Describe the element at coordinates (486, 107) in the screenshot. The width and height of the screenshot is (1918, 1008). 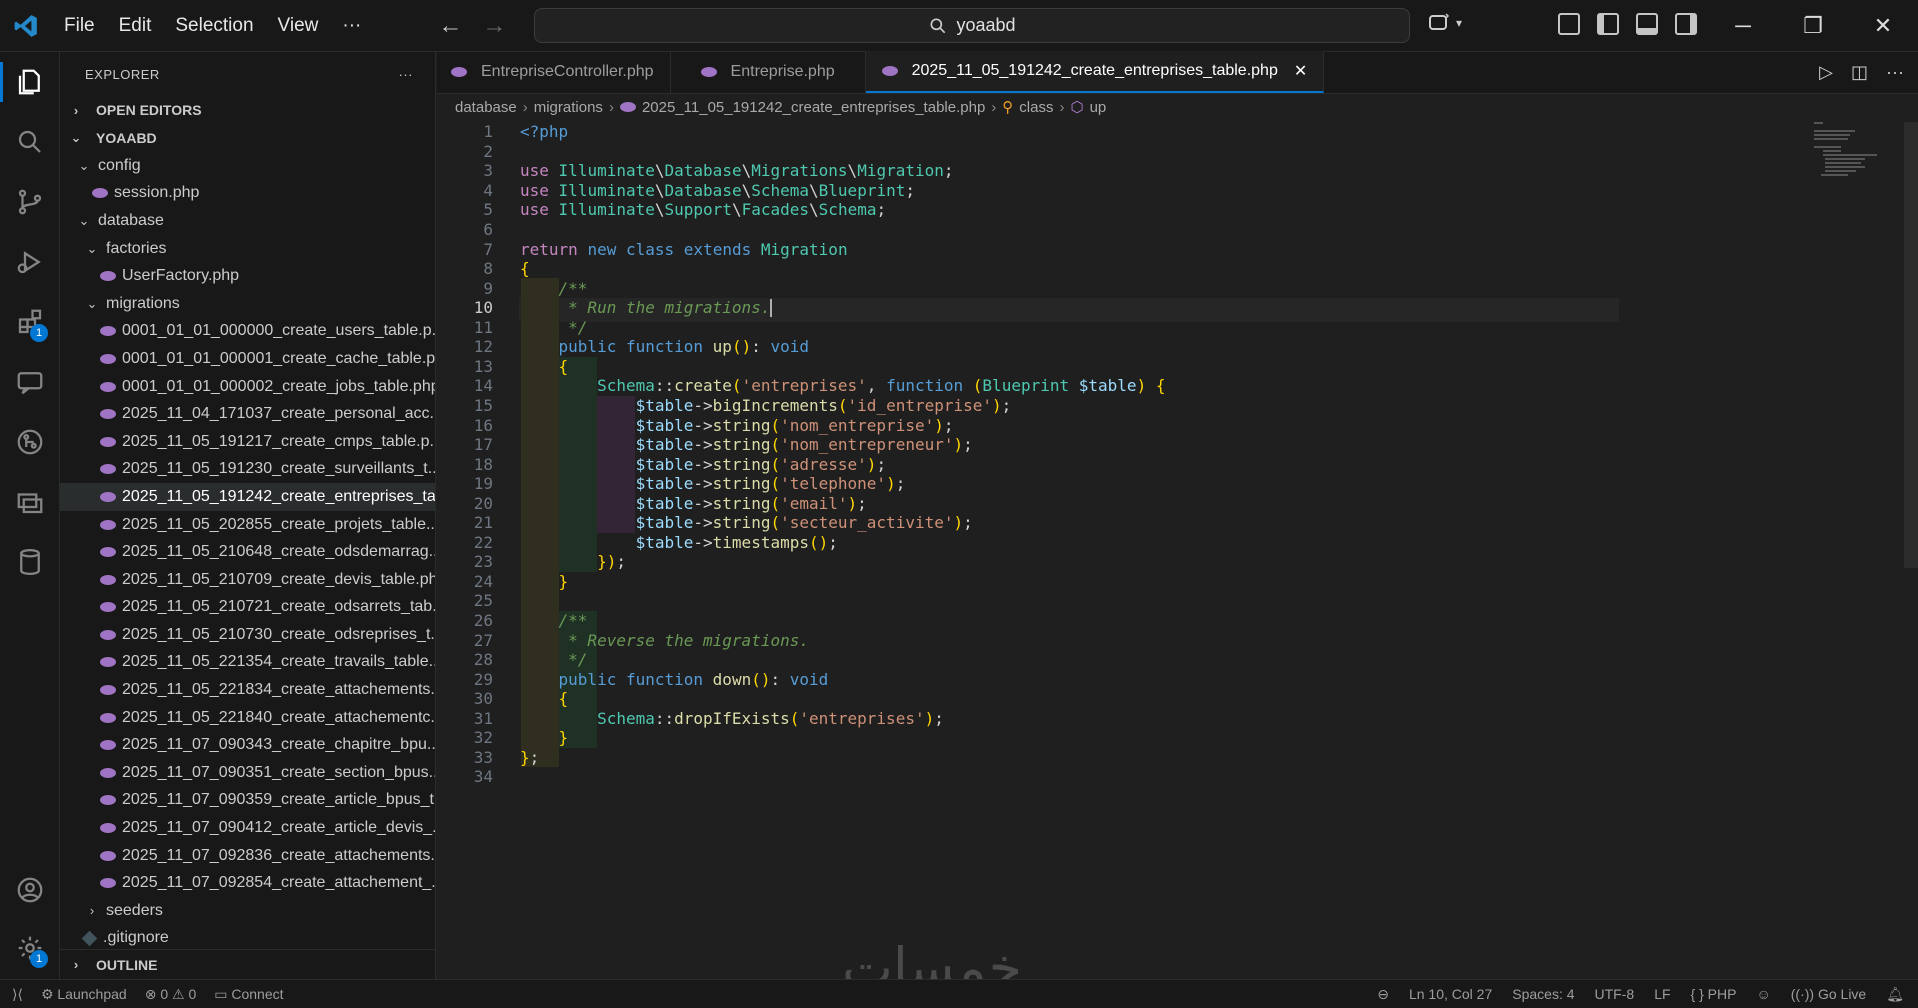
I see `breadcrumb-database: database` at that location.